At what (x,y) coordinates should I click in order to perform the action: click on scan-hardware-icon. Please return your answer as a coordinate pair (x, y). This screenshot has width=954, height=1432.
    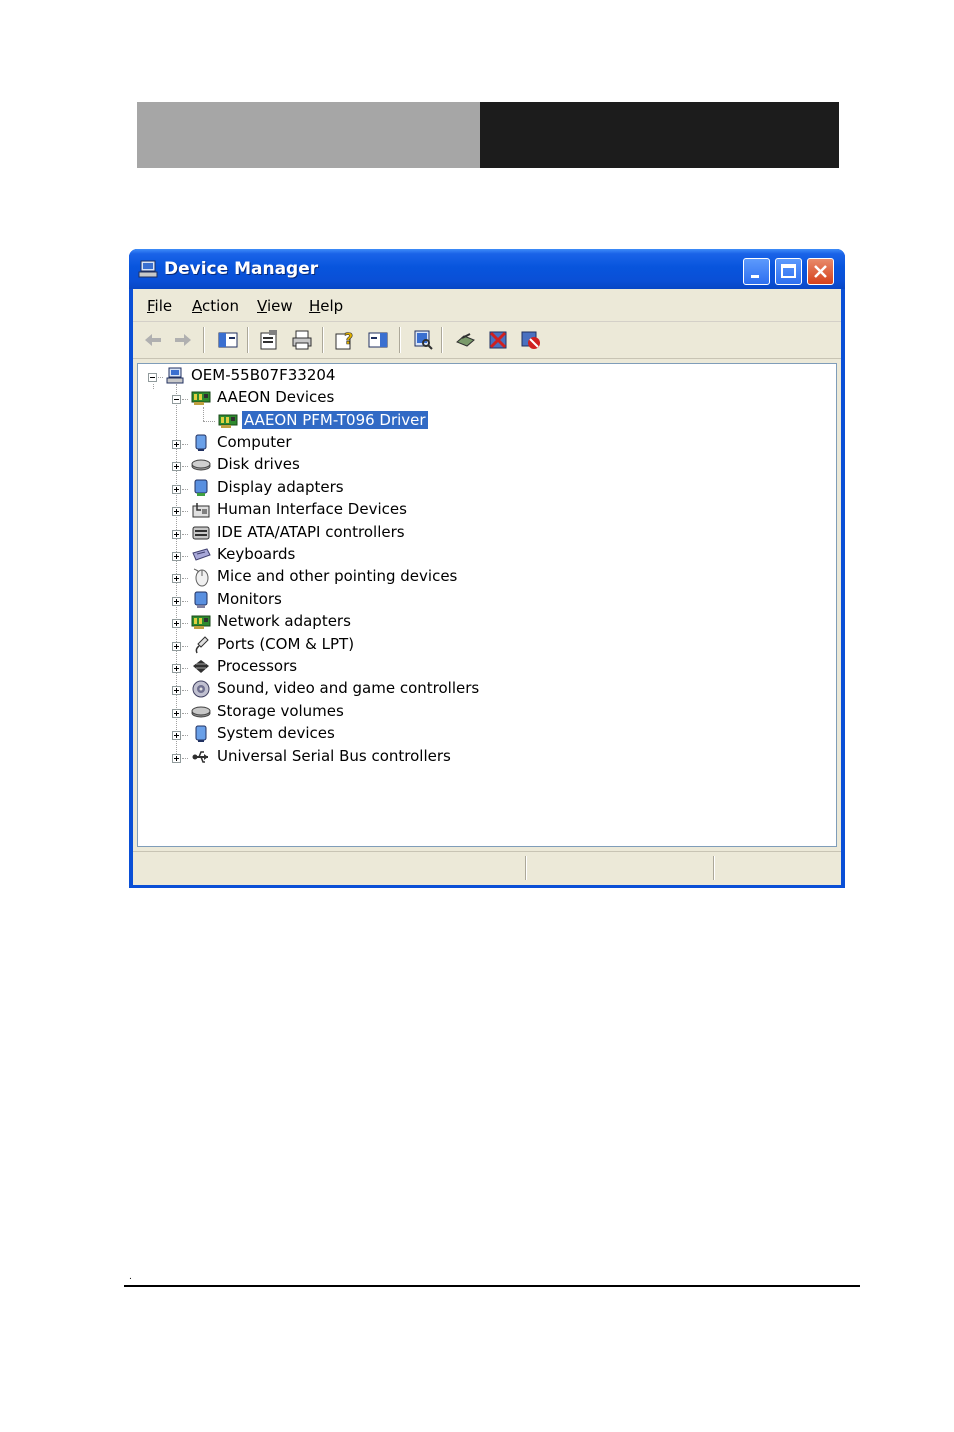
    Looking at the image, I should click on (423, 340).